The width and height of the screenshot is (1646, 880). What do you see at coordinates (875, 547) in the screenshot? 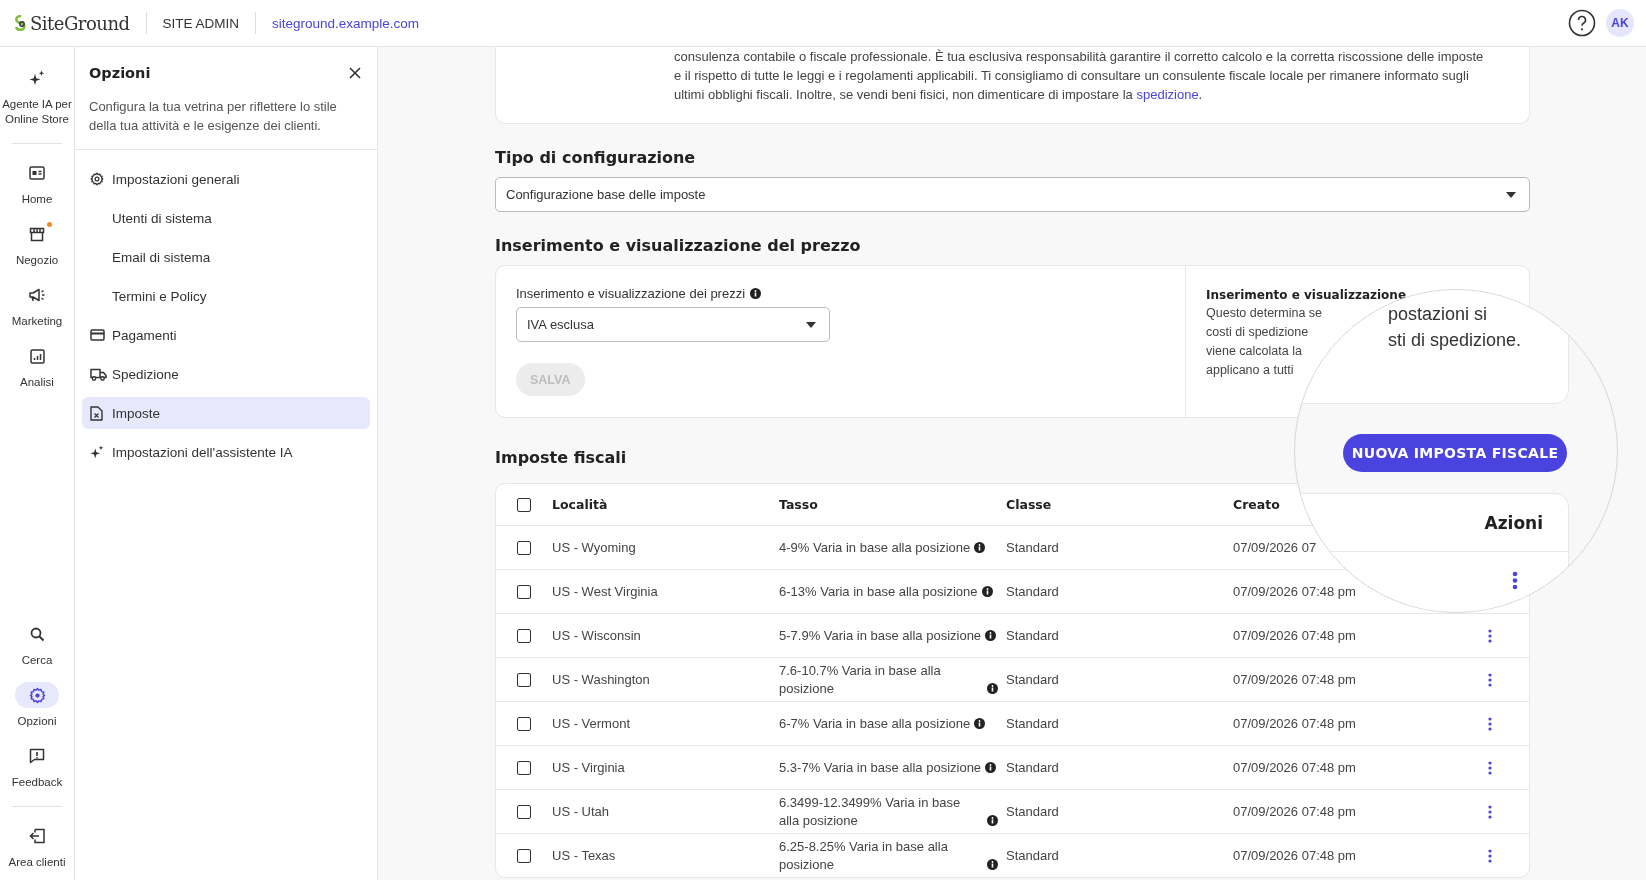
I see `table-cell: 4-9% Varia in base alla posizione` at bounding box center [875, 547].